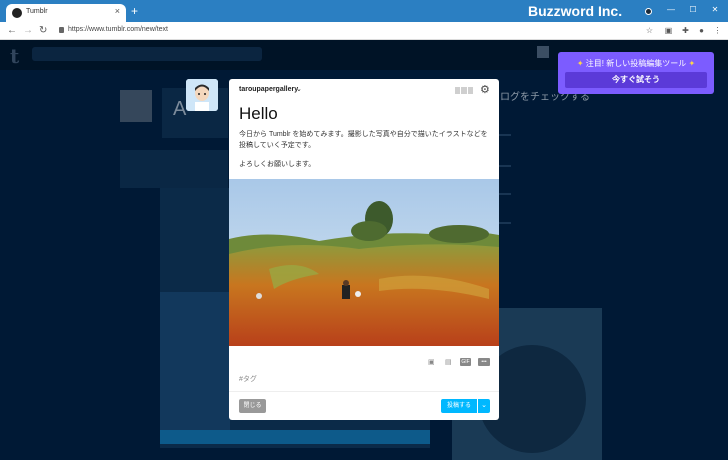 The height and width of the screenshot is (460, 728). Describe the element at coordinates (12, 31) in the screenshot. I see `back-button: ←` at that location.